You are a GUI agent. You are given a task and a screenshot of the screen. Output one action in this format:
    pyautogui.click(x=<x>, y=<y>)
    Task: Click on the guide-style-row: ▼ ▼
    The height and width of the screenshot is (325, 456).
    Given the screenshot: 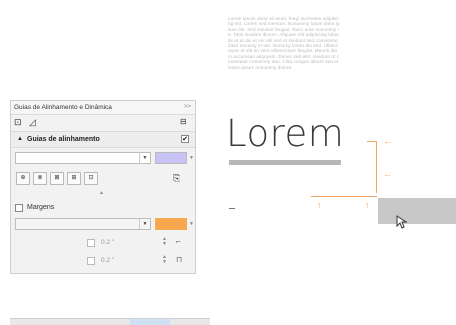 What is the action you would take?
    pyautogui.click(x=103, y=158)
    